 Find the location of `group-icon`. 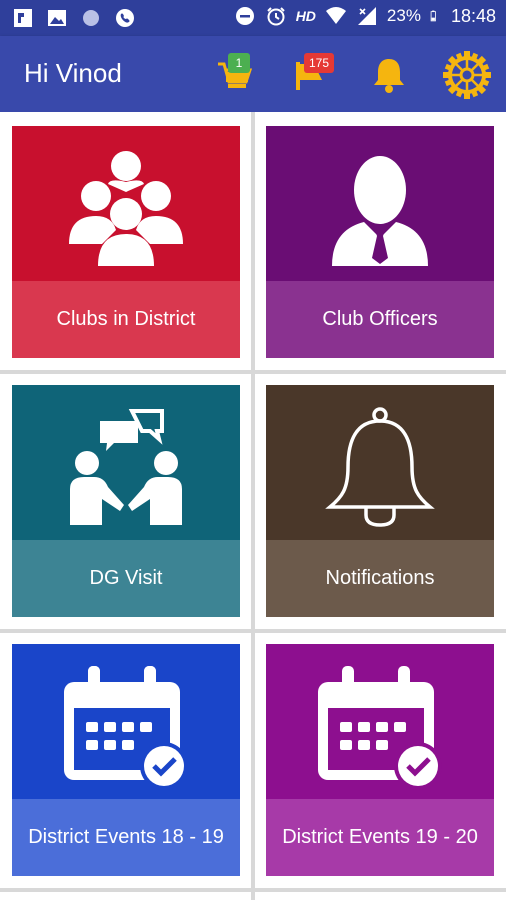

group-icon is located at coordinates (126, 208).